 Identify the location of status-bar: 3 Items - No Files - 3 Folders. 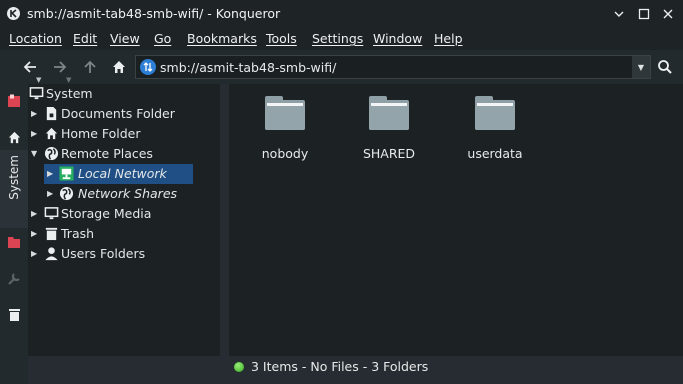
(455, 368).